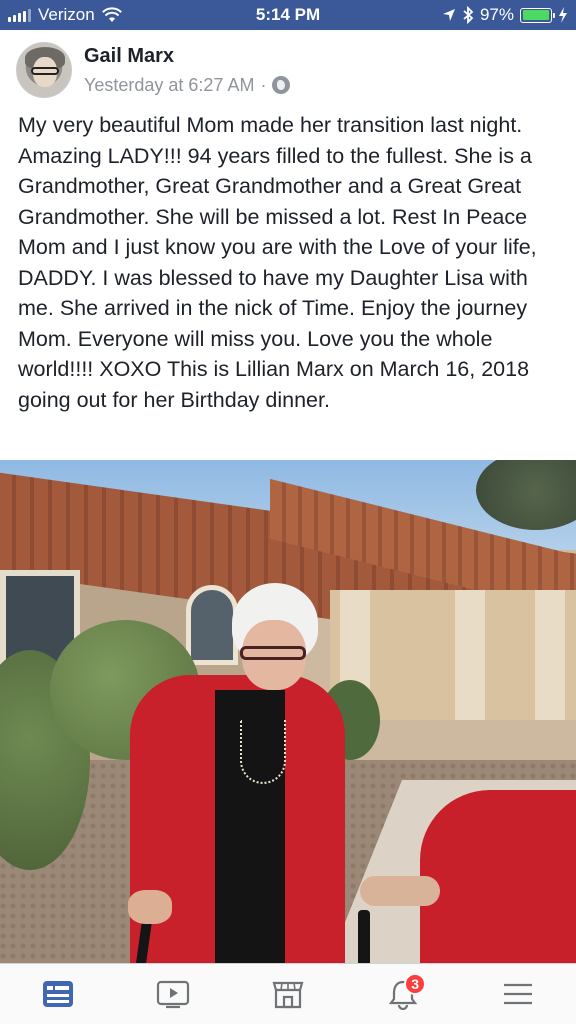 This screenshot has width=576, height=1024. What do you see at coordinates (448, 15) in the screenshot?
I see `location-arrow-icon` at bounding box center [448, 15].